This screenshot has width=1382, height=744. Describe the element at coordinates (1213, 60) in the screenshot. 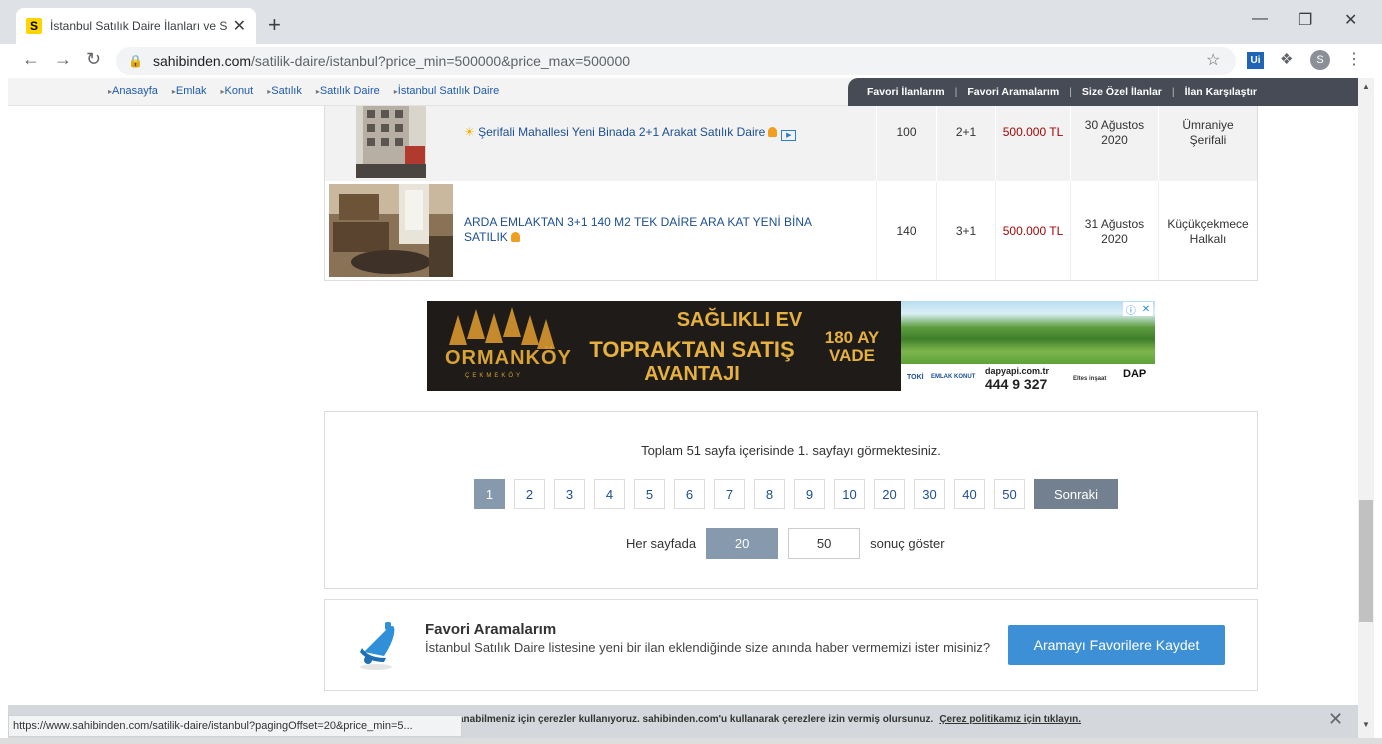

I see `bookmark-star-icon: ☆` at that location.